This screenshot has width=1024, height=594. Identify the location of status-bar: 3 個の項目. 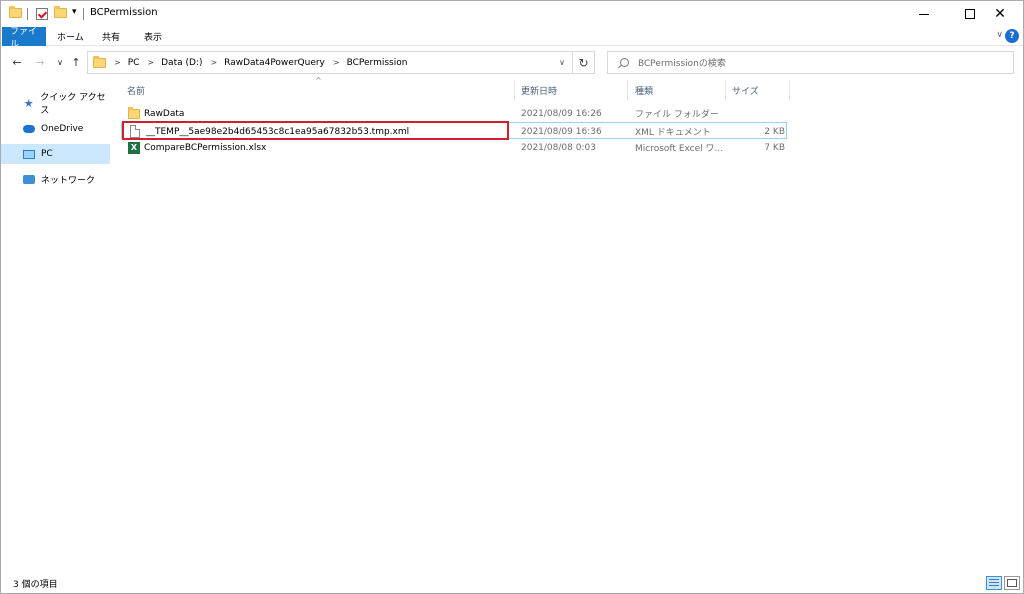
(512, 583).